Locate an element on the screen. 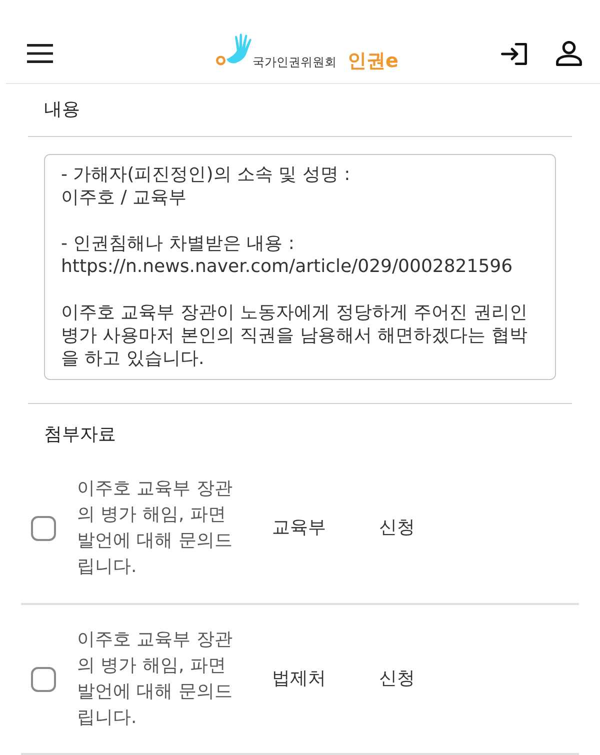 The image size is (600, 755). agency-name: 법제처 is located at coordinates (299, 679).